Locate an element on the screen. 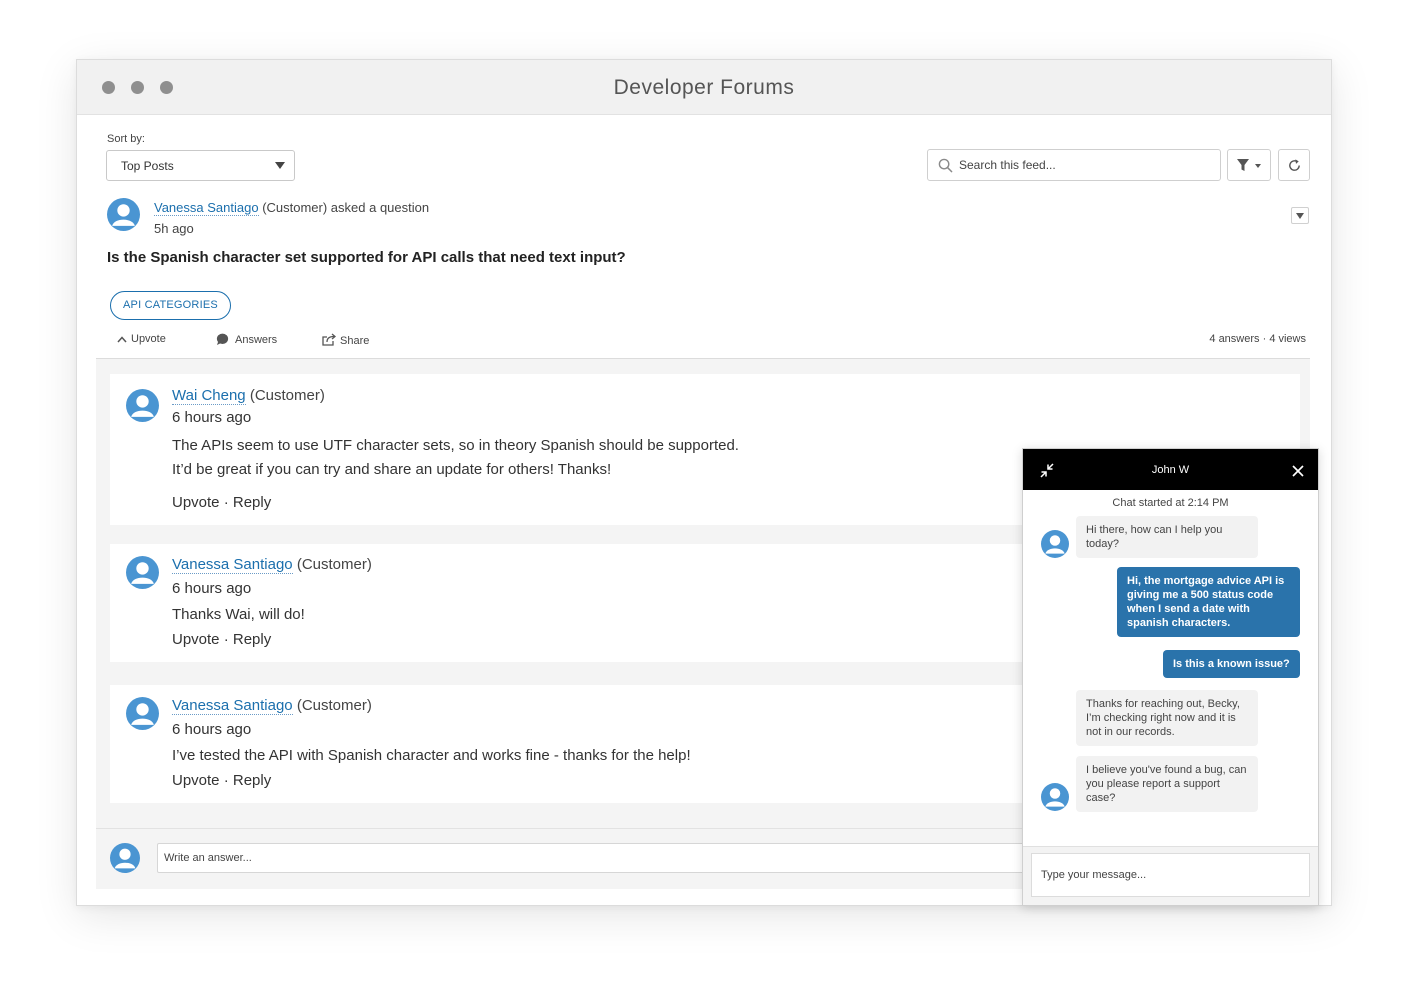 This screenshot has height=1005, width=1408. chat-started-notice: Chat started at 2:14 PM is located at coordinates (1170, 503).